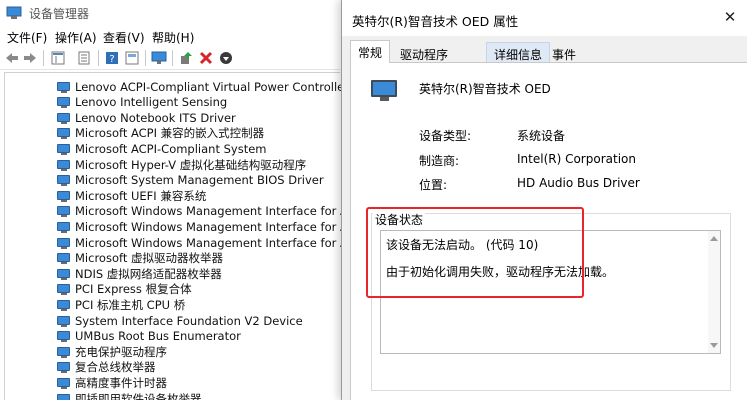  I want to click on tree-item: PCI 标准主机 CPU 桥, so click(121, 304).